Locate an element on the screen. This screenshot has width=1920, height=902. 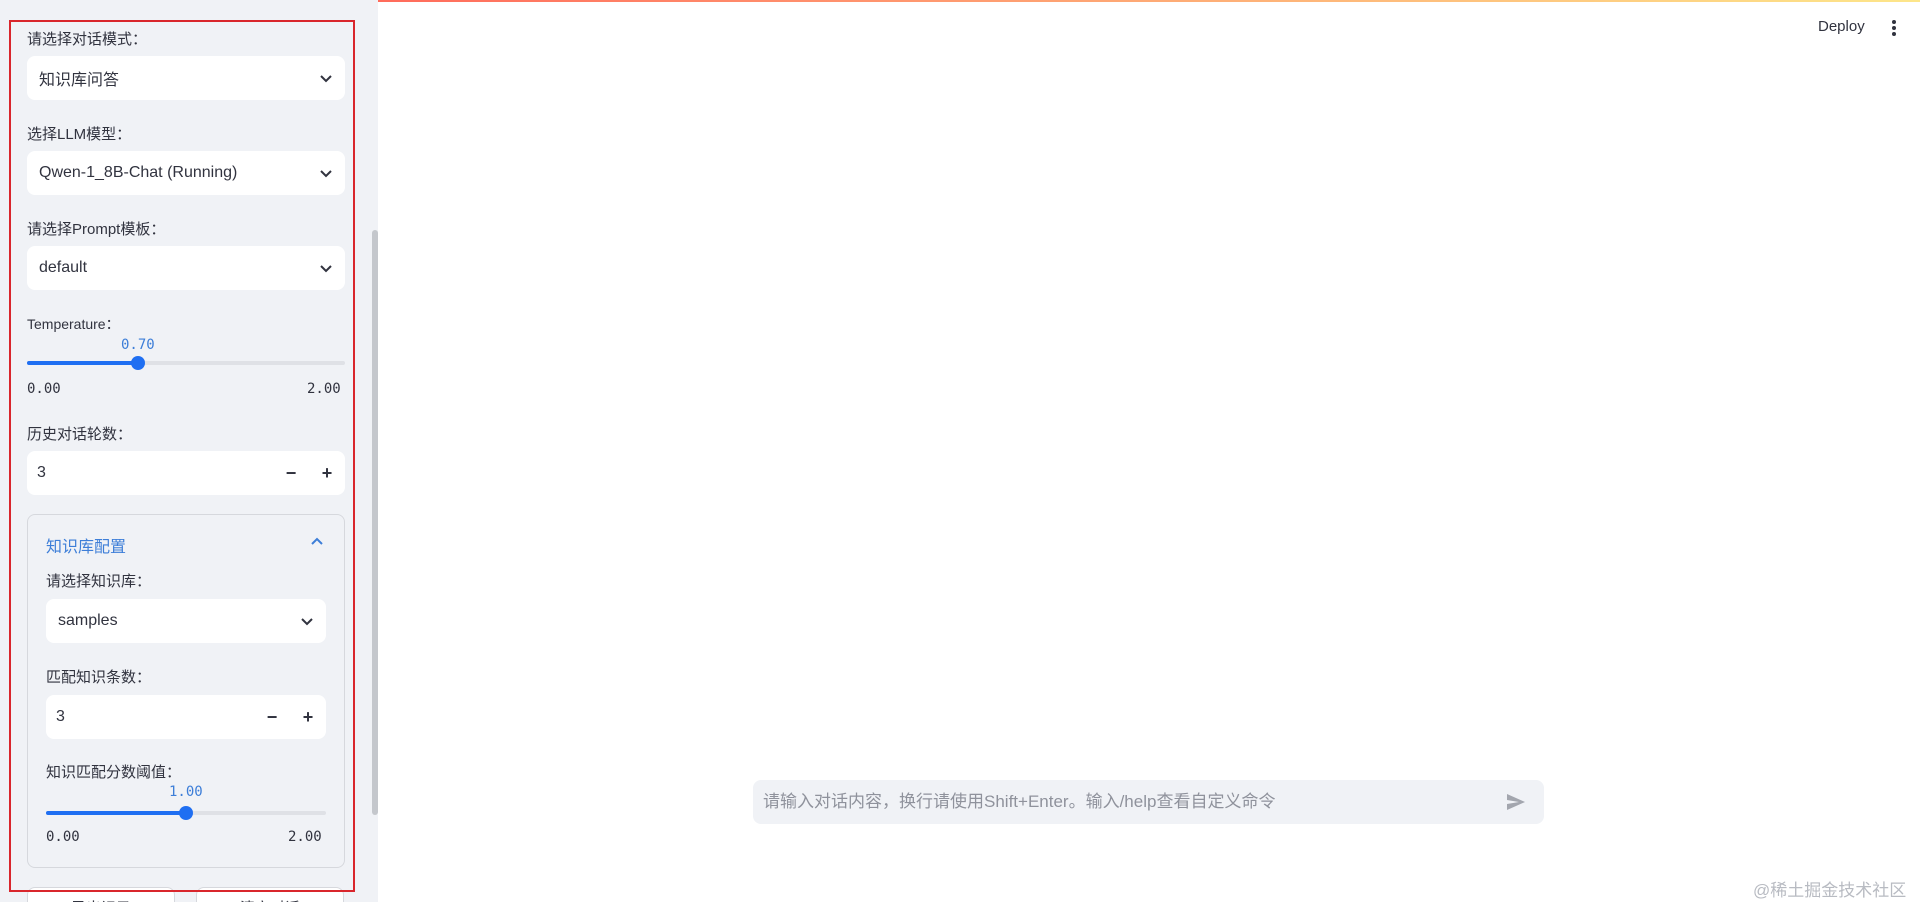
match-count-decrement-button: − is located at coordinates (272, 717).